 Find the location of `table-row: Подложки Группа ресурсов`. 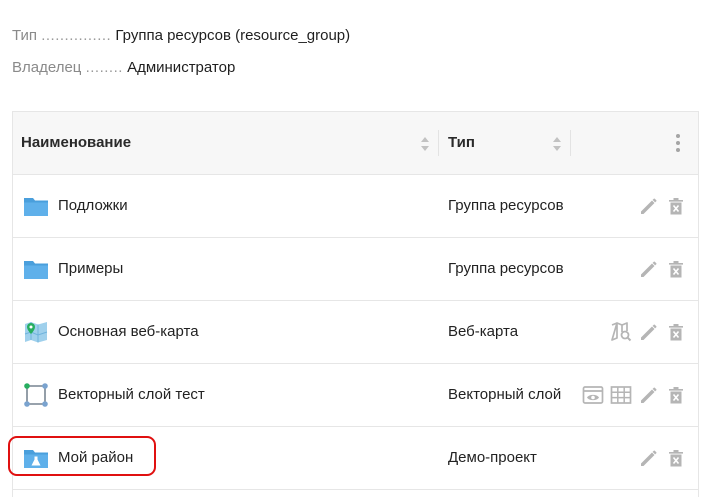

table-row: Подложки Группа ресурсов is located at coordinates (355, 206).